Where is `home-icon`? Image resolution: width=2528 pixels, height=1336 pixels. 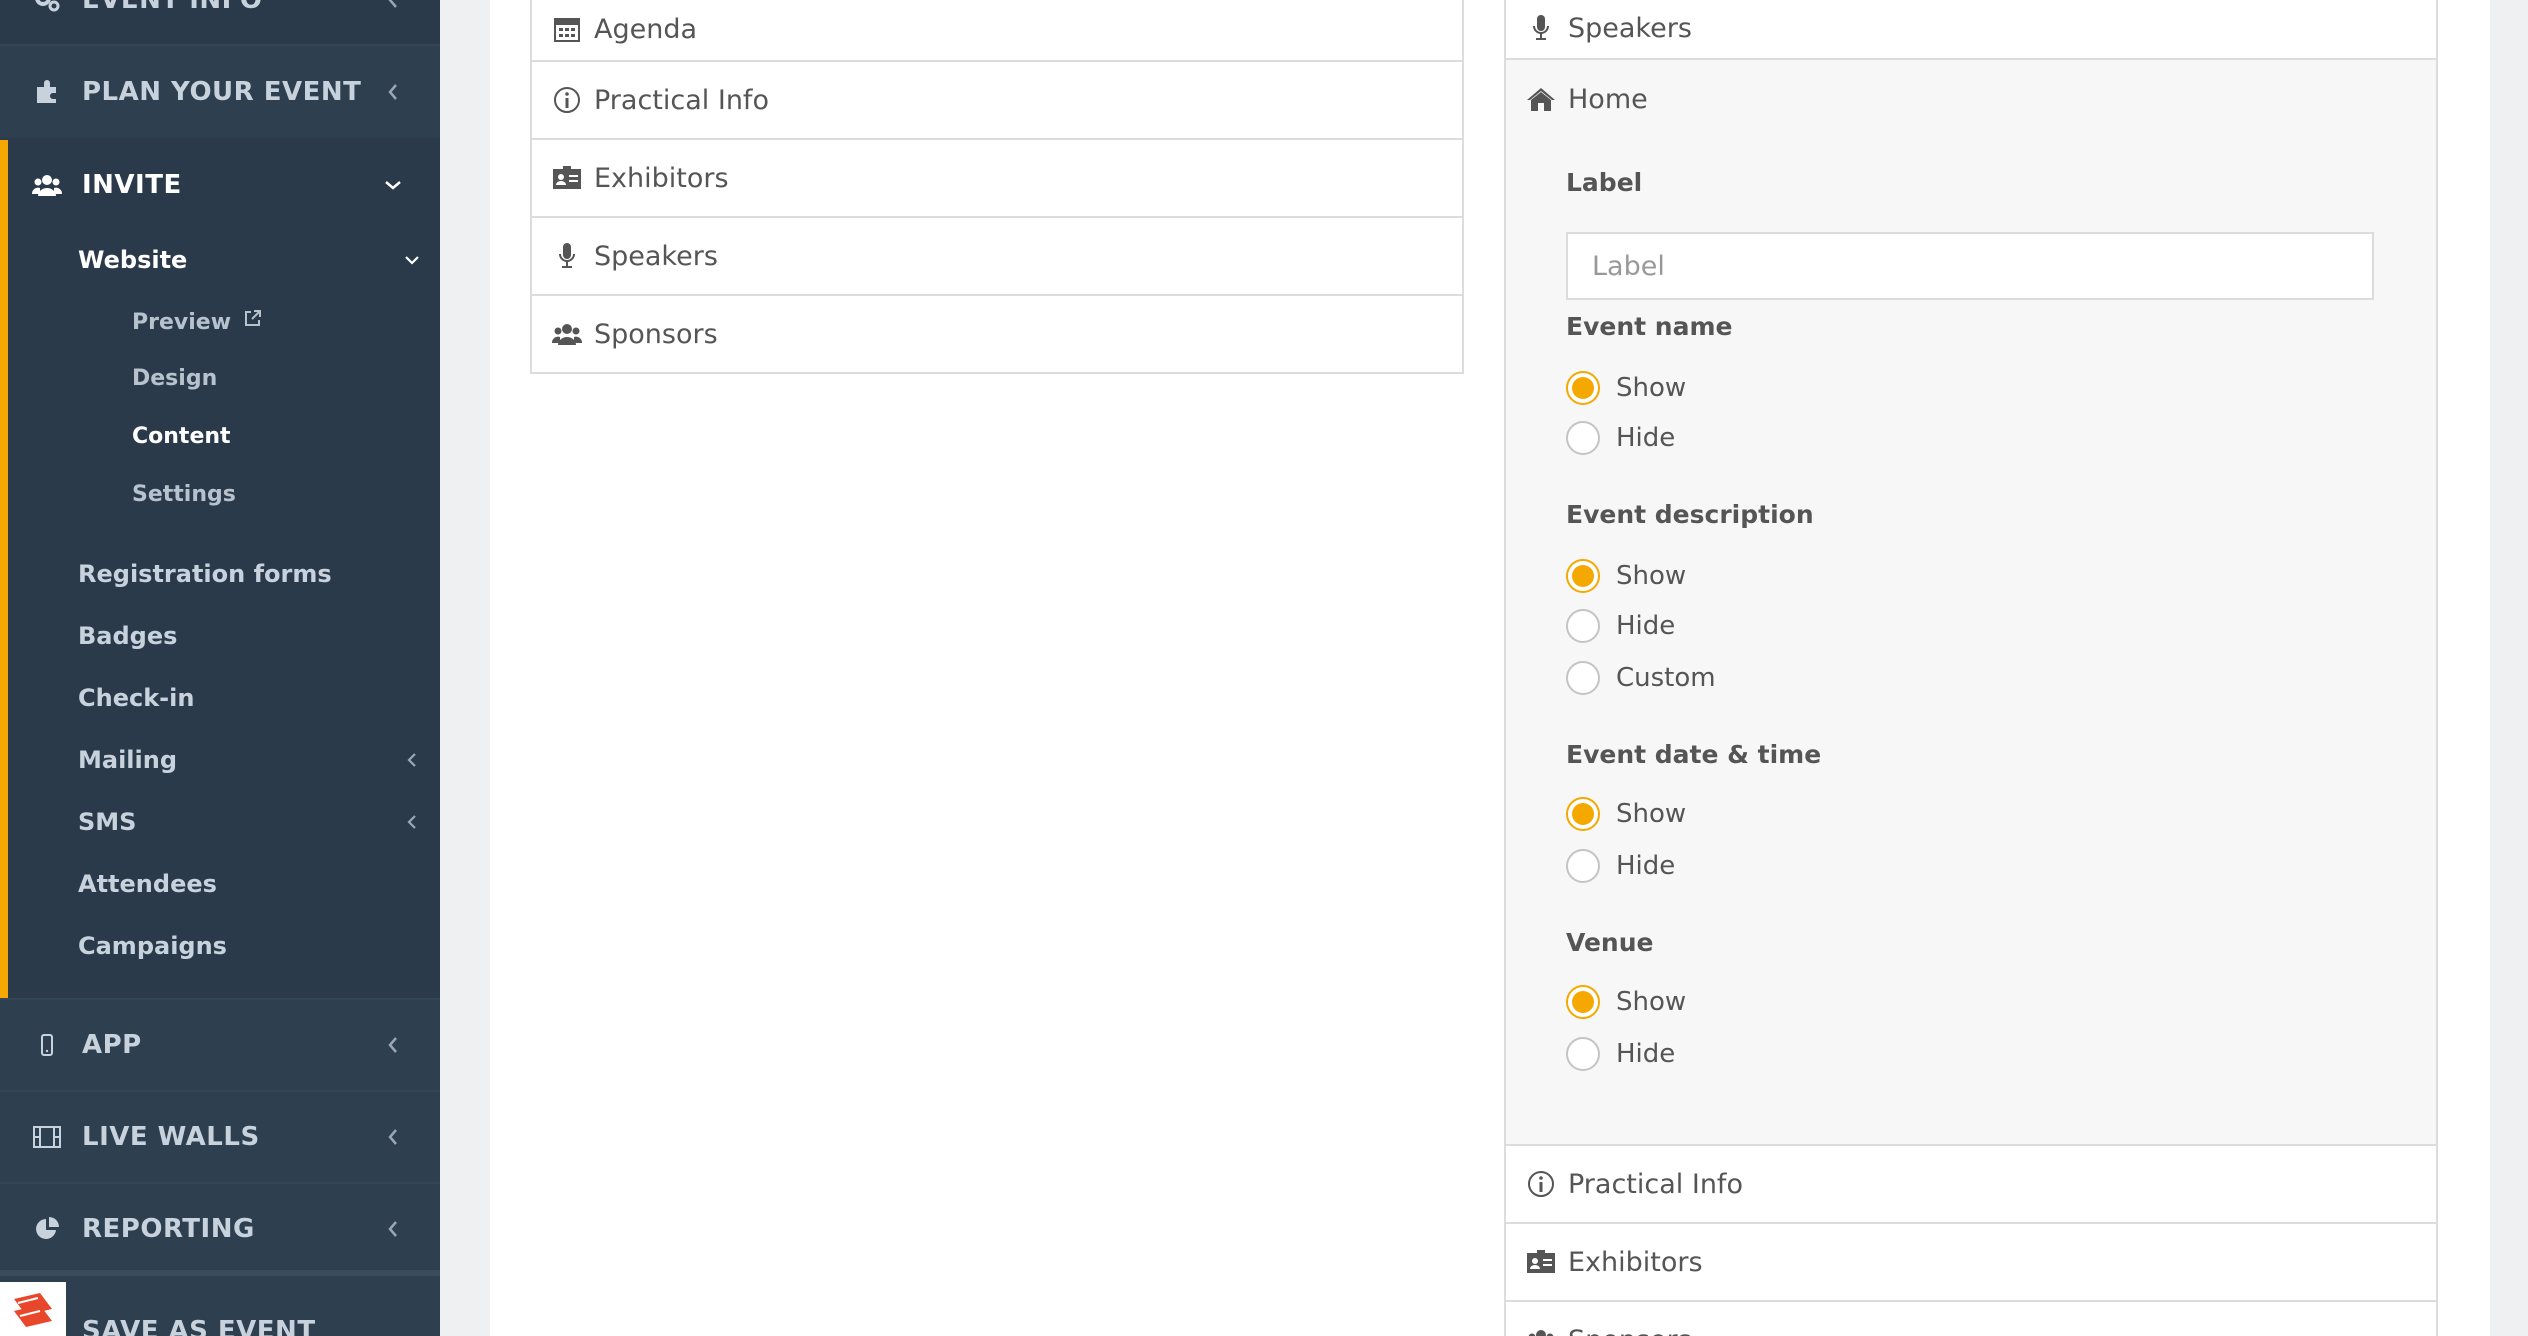
home-icon is located at coordinates (1541, 99).